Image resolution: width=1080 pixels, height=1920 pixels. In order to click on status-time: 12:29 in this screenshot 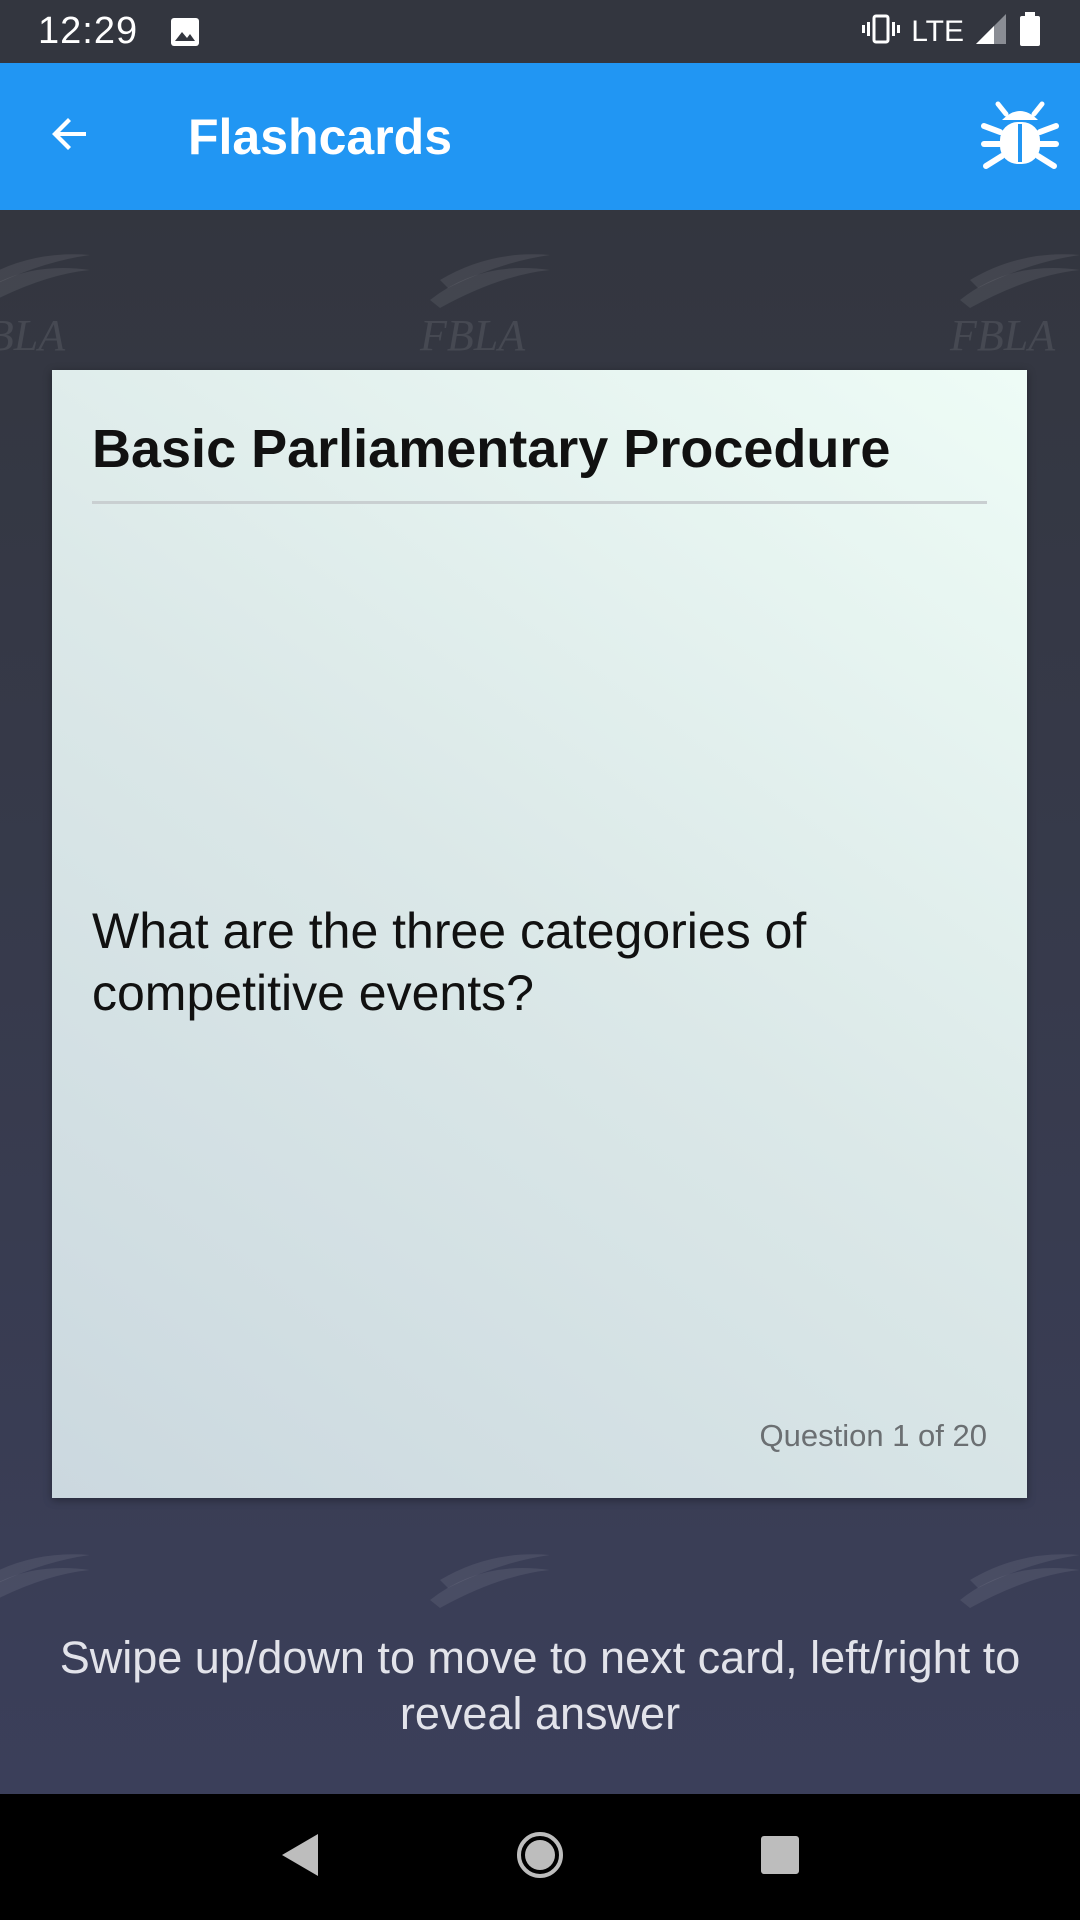, I will do `click(88, 31)`.